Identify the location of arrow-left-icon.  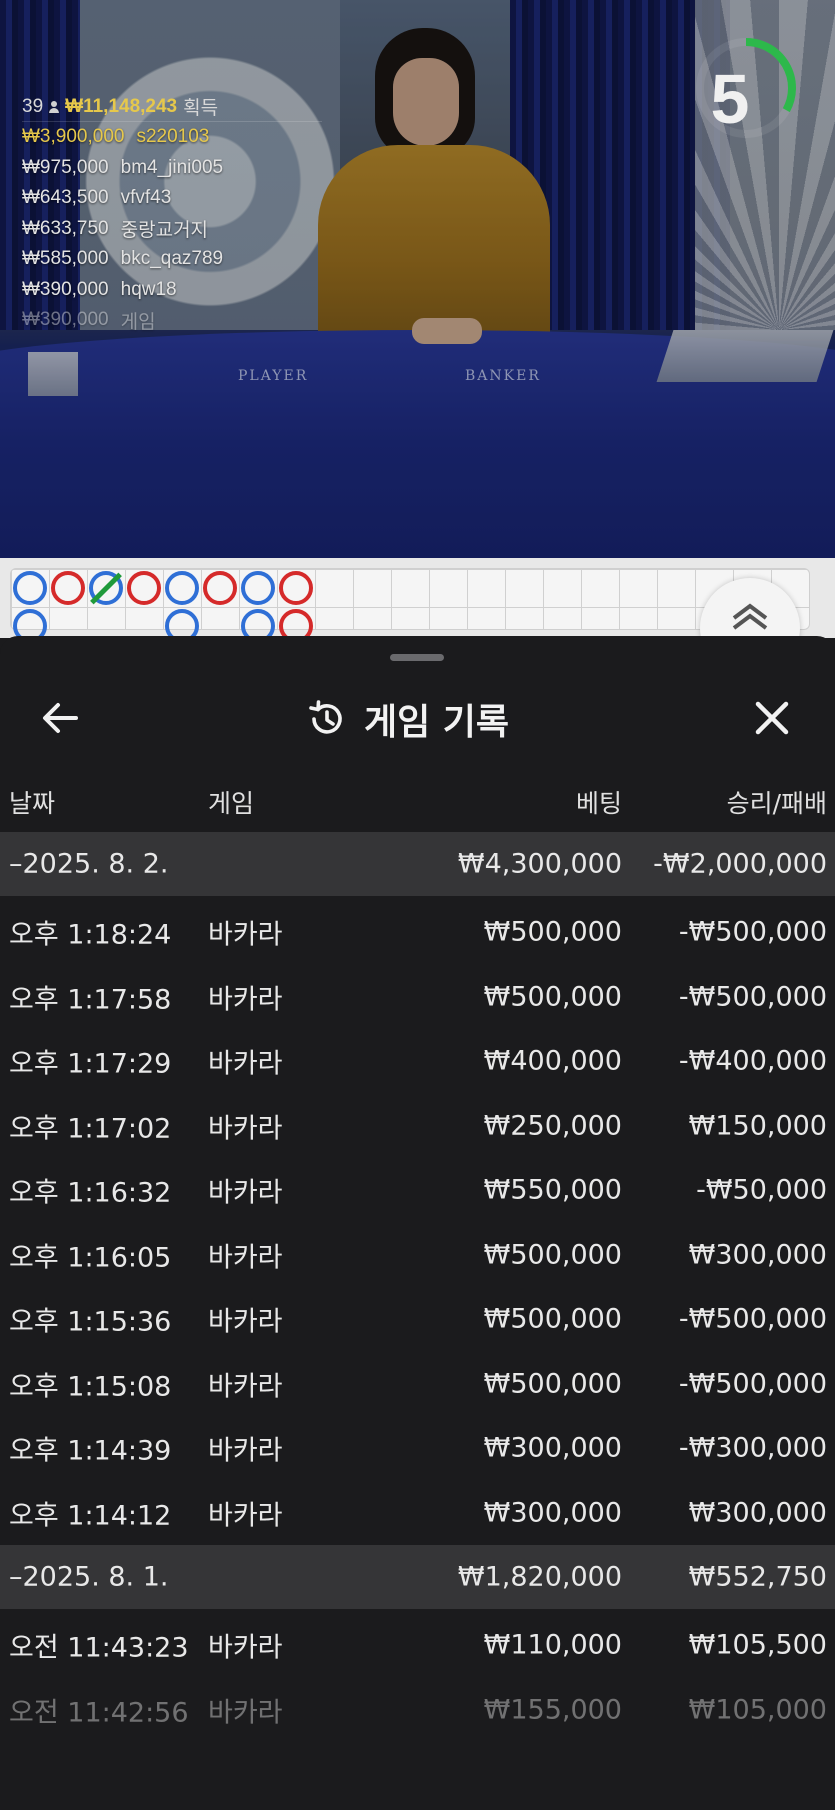
(60, 718).